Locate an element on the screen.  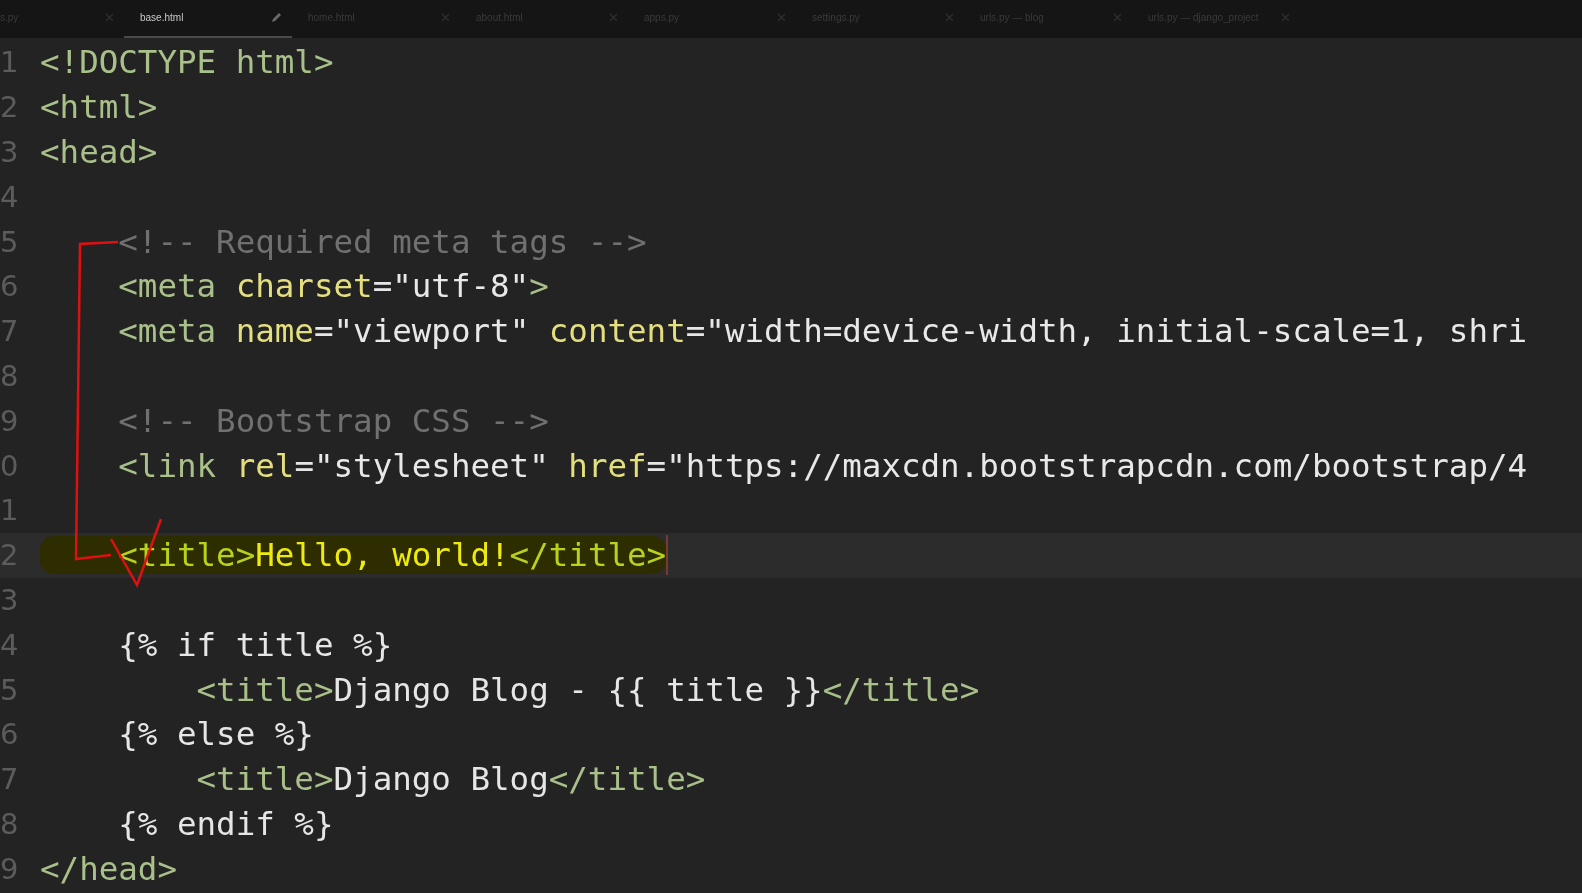
code-line: <!-- Required meta tags --> is located at coordinates (382, 241).